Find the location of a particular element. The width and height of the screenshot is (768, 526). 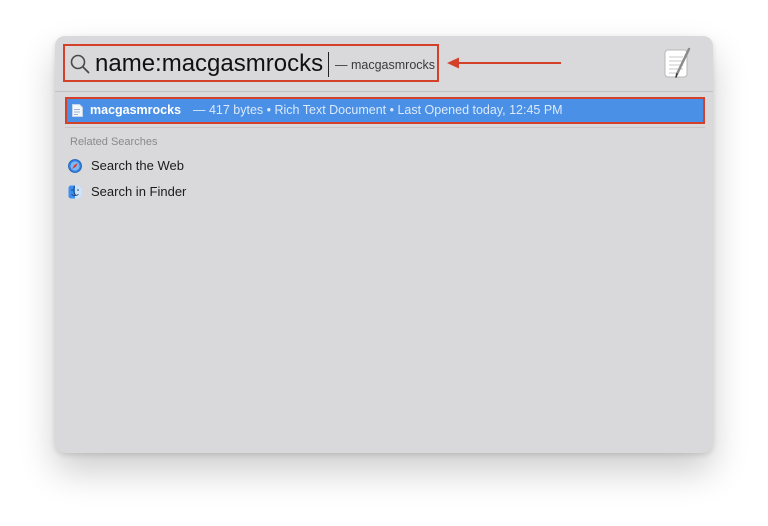

search-field: name:macgasmrocks — macgasmrocks is located at coordinates (251, 63).